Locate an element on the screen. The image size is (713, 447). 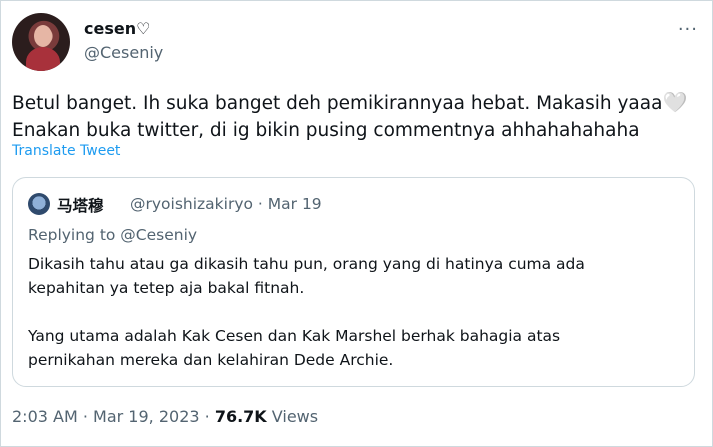
avatar-face is located at coordinates (43, 36).